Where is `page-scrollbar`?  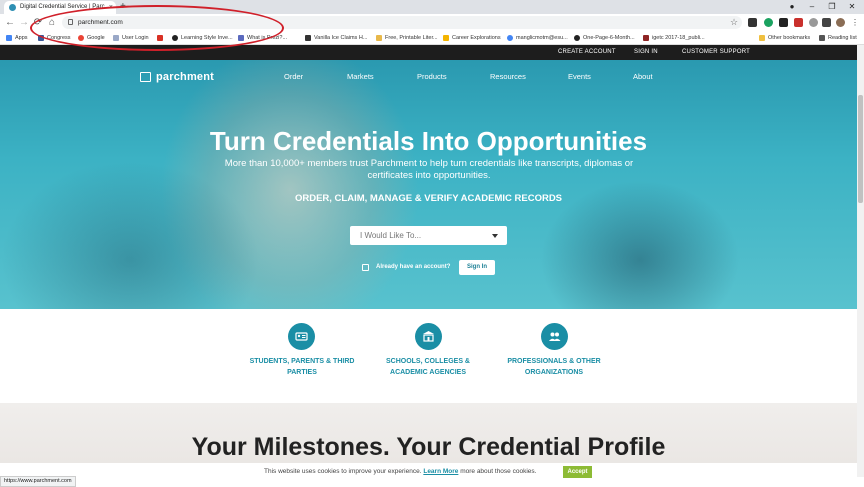 page-scrollbar is located at coordinates (860, 261).